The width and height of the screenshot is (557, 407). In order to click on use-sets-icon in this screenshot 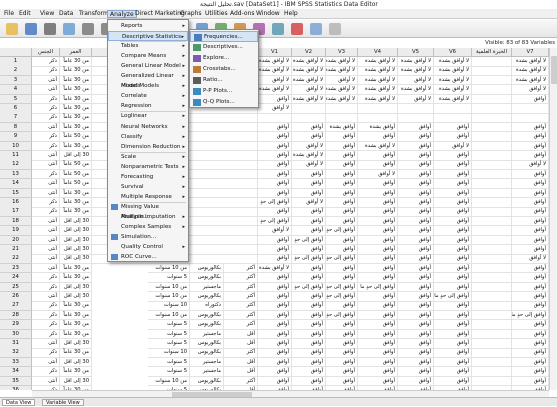, I will do `click(316, 29)`.